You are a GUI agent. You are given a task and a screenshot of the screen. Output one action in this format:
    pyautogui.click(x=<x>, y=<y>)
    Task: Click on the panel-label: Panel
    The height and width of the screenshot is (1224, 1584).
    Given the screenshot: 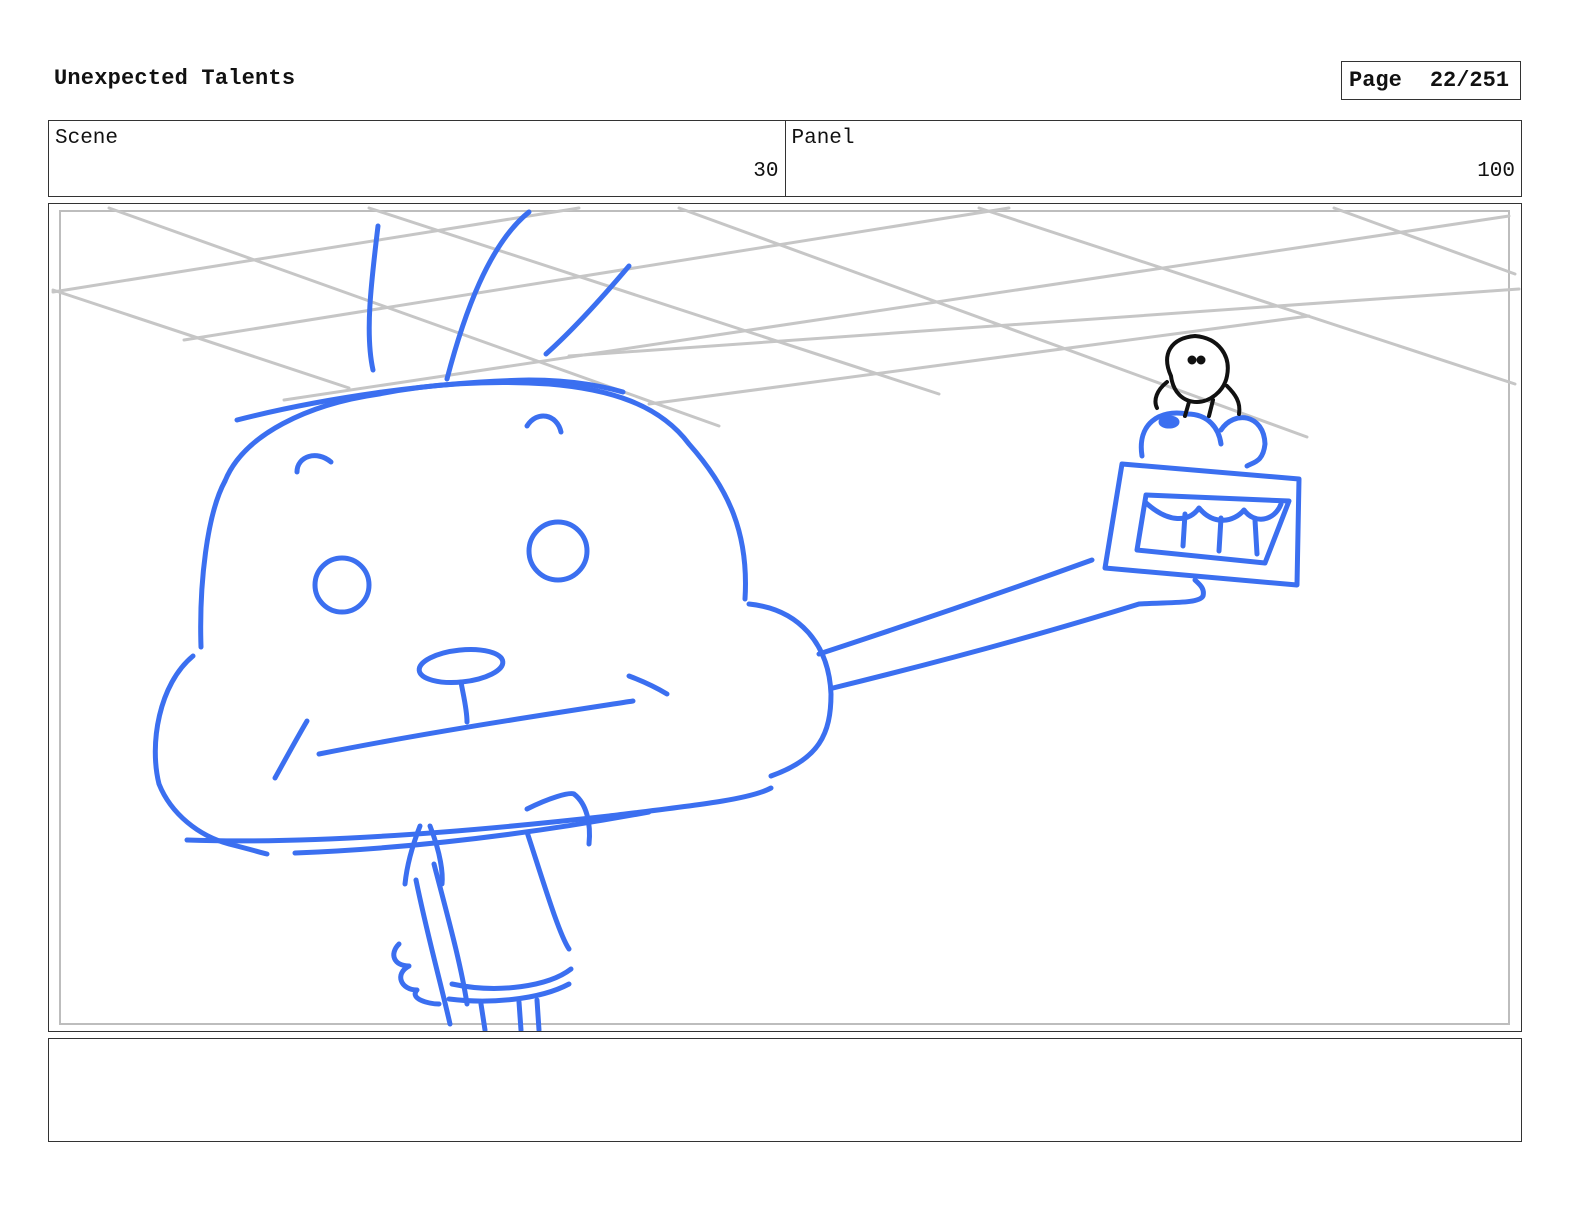 What is the action you would take?
    pyautogui.click(x=823, y=138)
    